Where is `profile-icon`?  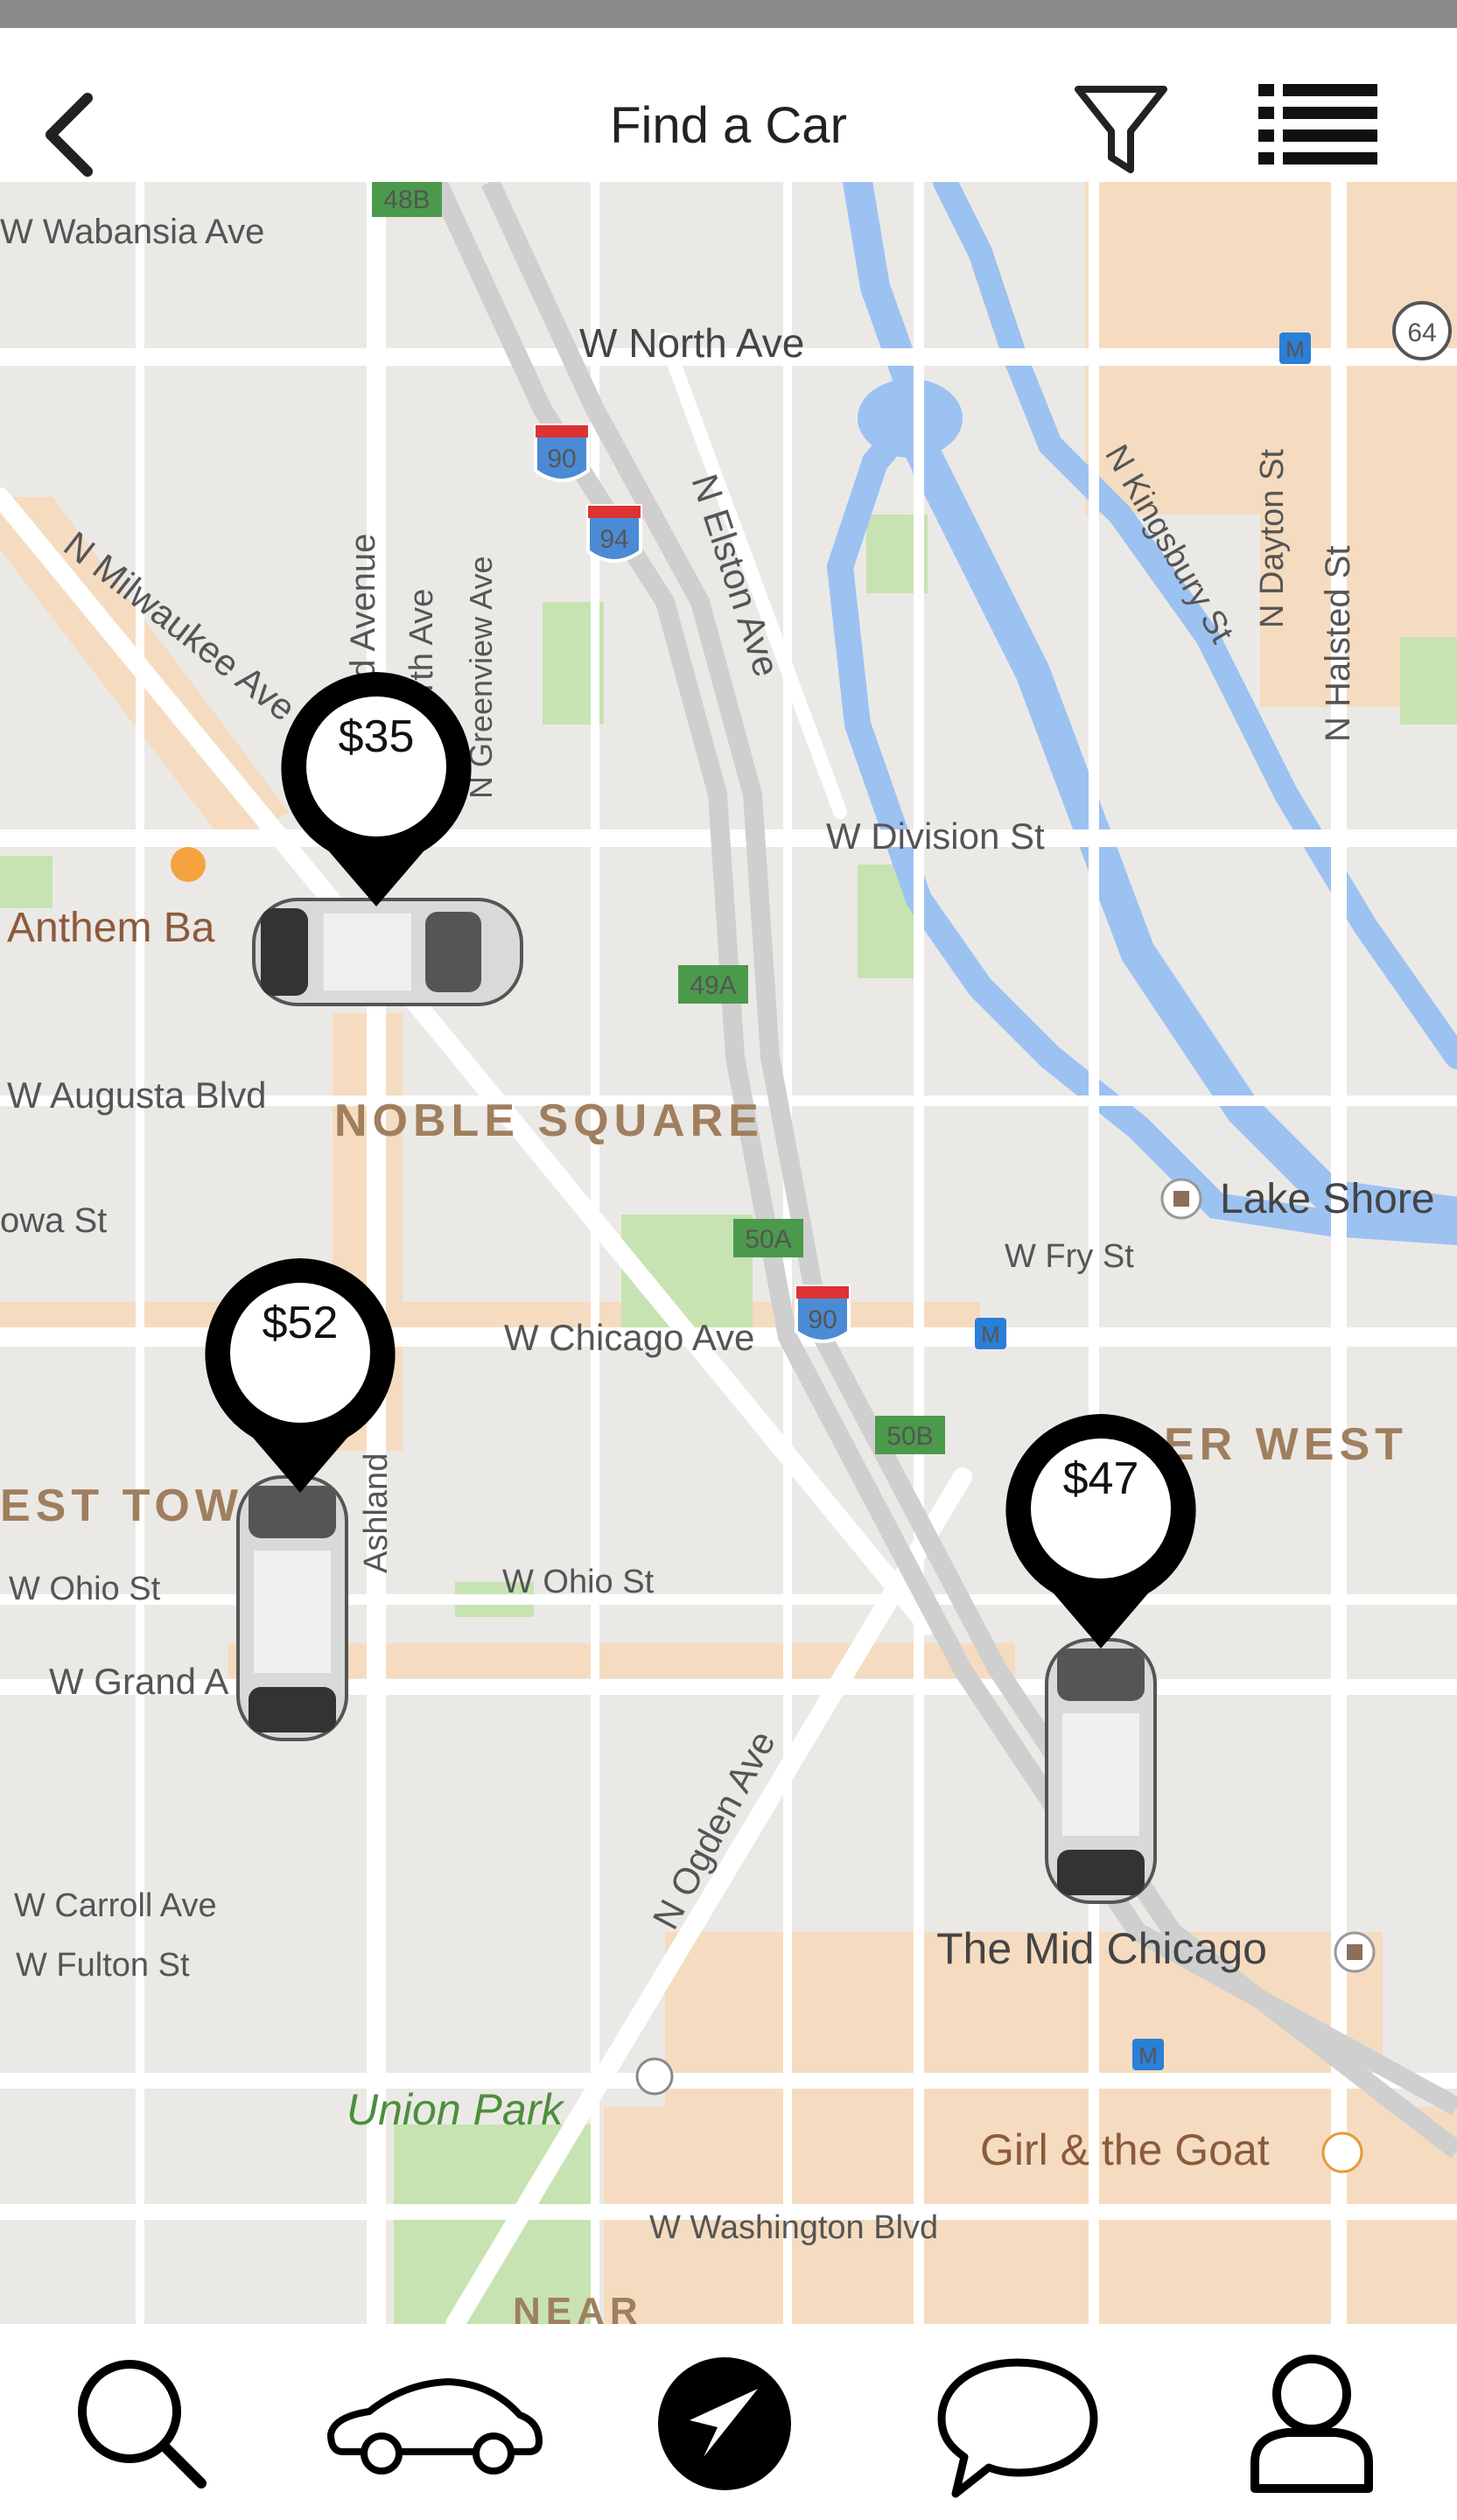 profile-icon is located at coordinates (1311, 2422).